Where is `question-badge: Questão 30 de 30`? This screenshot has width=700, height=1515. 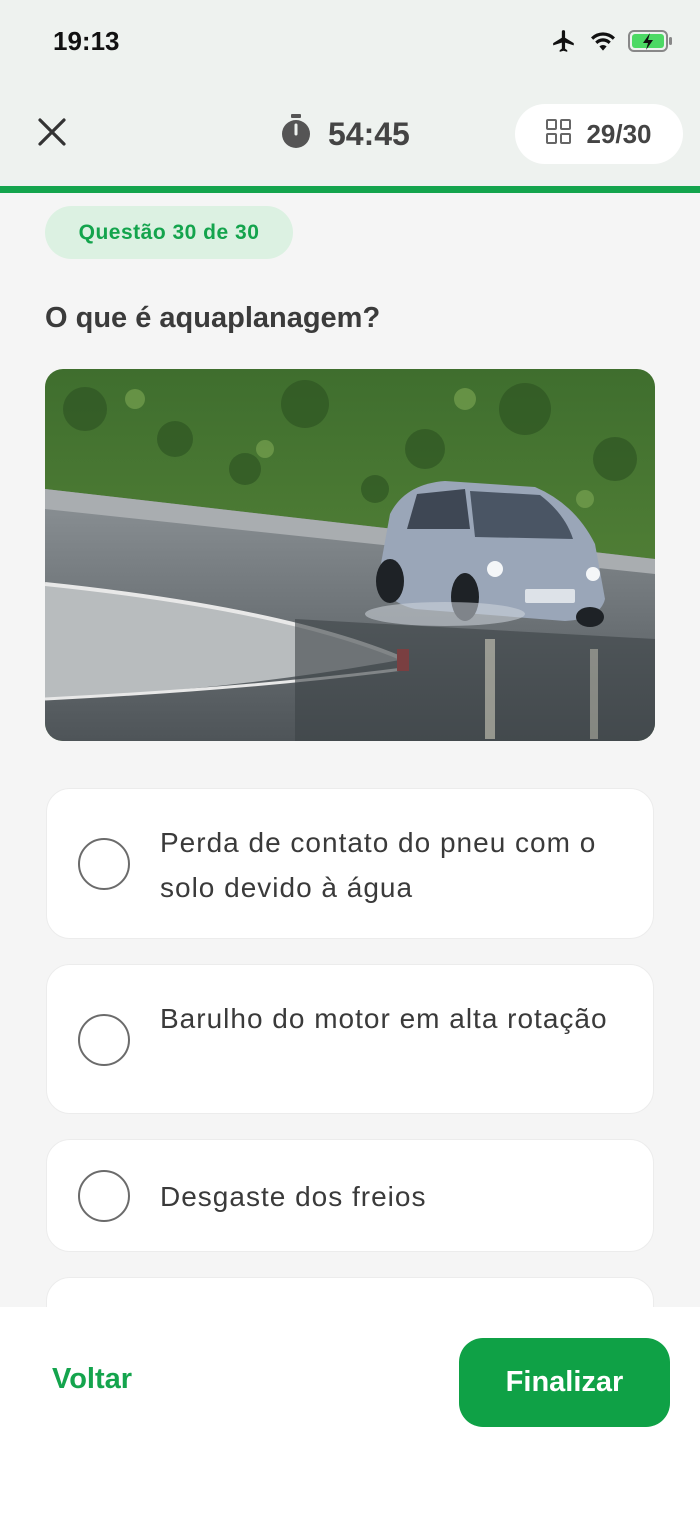
question-badge: Questão 30 de 30 is located at coordinates (169, 232).